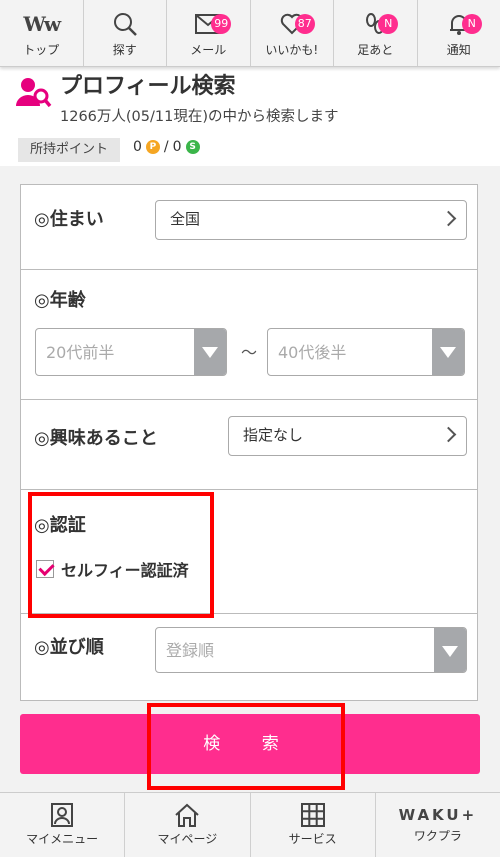 The height and width of the screenshot is (857, 500). Describe the element at coordinates (221, 24) in the screenshot. I see `mail-badge: 99` at that location.